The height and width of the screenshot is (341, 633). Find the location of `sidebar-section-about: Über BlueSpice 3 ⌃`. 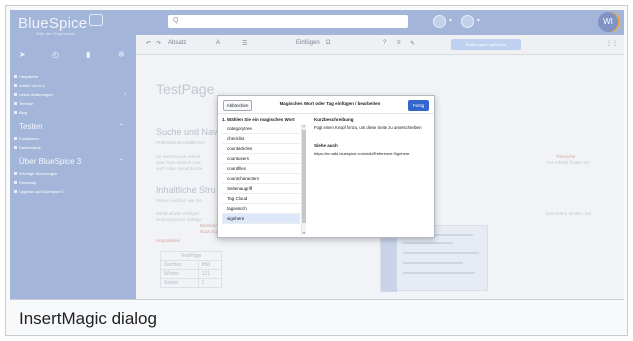

sidebar-section-about: Über BlueSpice 3 ⌃ is located at coordinates (73, 162).